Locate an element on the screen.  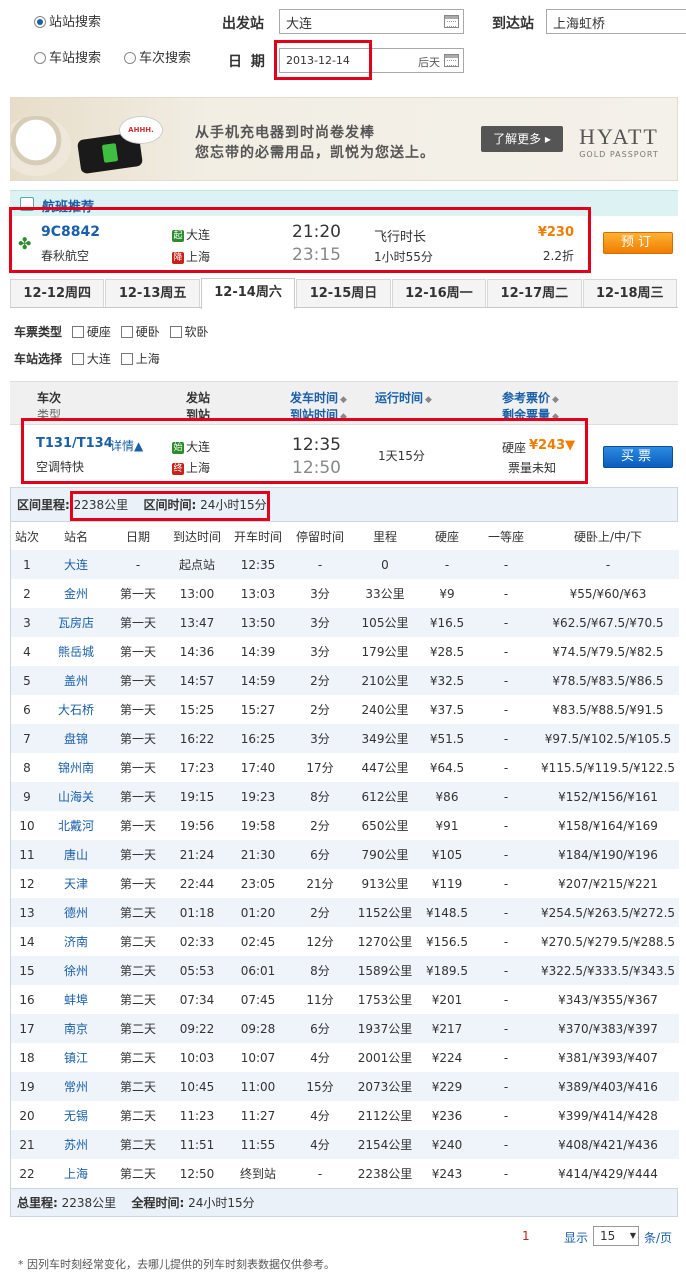
page-size-unit: 条/页 is located at coordinates (658, 1238).